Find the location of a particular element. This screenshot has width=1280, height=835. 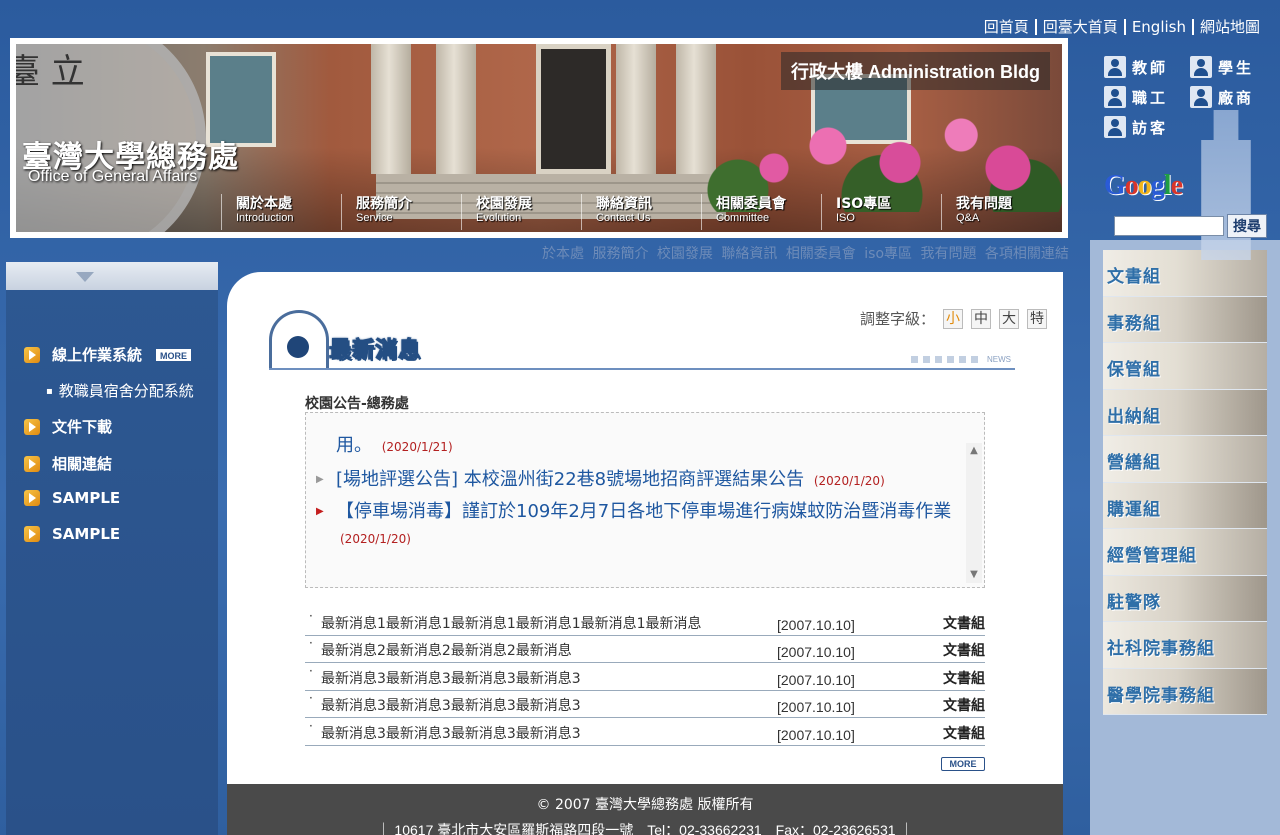

top-link-ntu-home: 回臺大首頁 is located at coordinates (1079, 27).